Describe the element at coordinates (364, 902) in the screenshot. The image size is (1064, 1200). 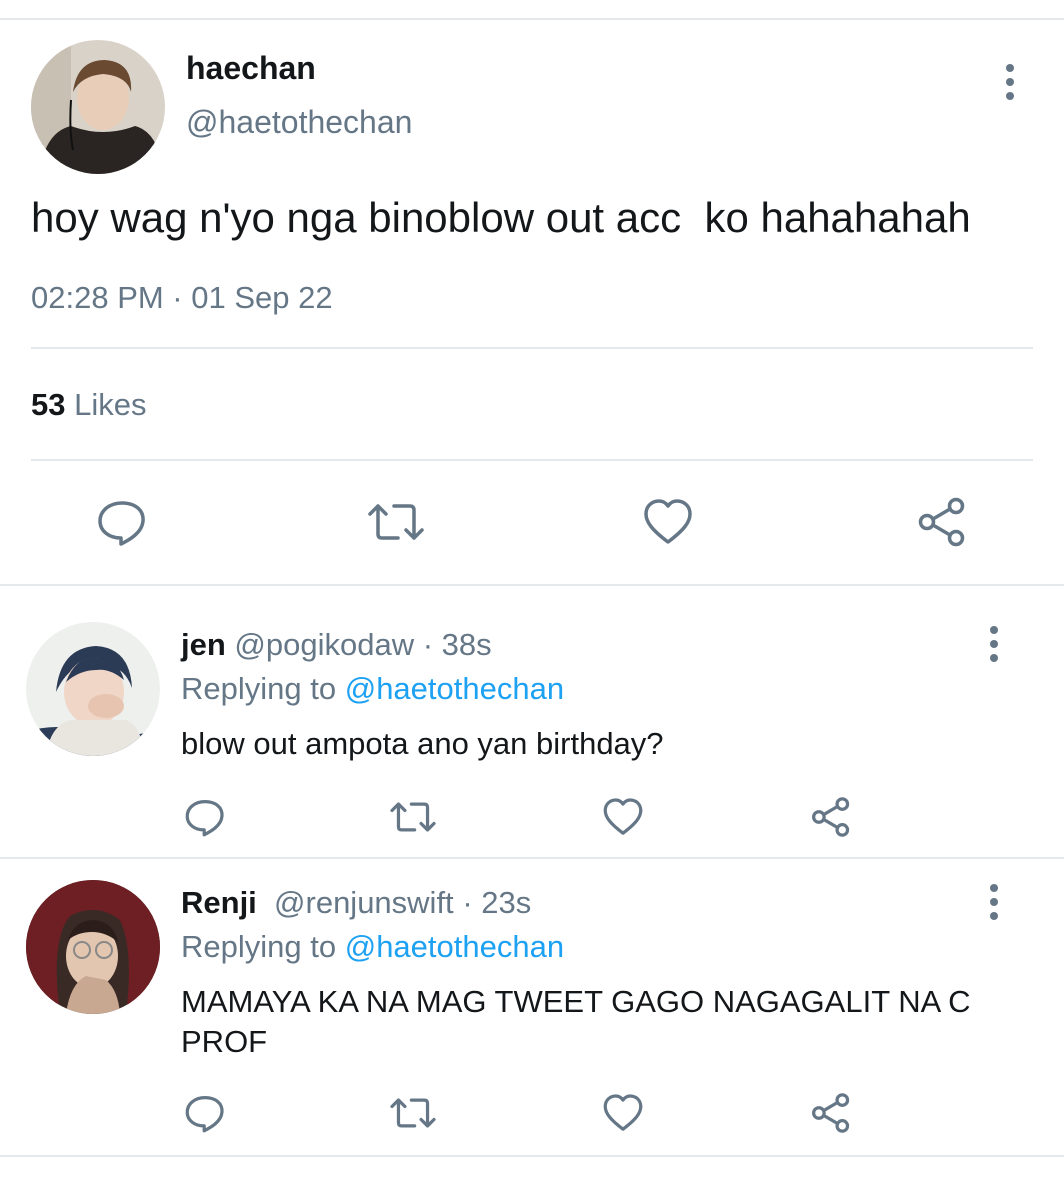
I see `reply-handle: @renjunswift` at that location.